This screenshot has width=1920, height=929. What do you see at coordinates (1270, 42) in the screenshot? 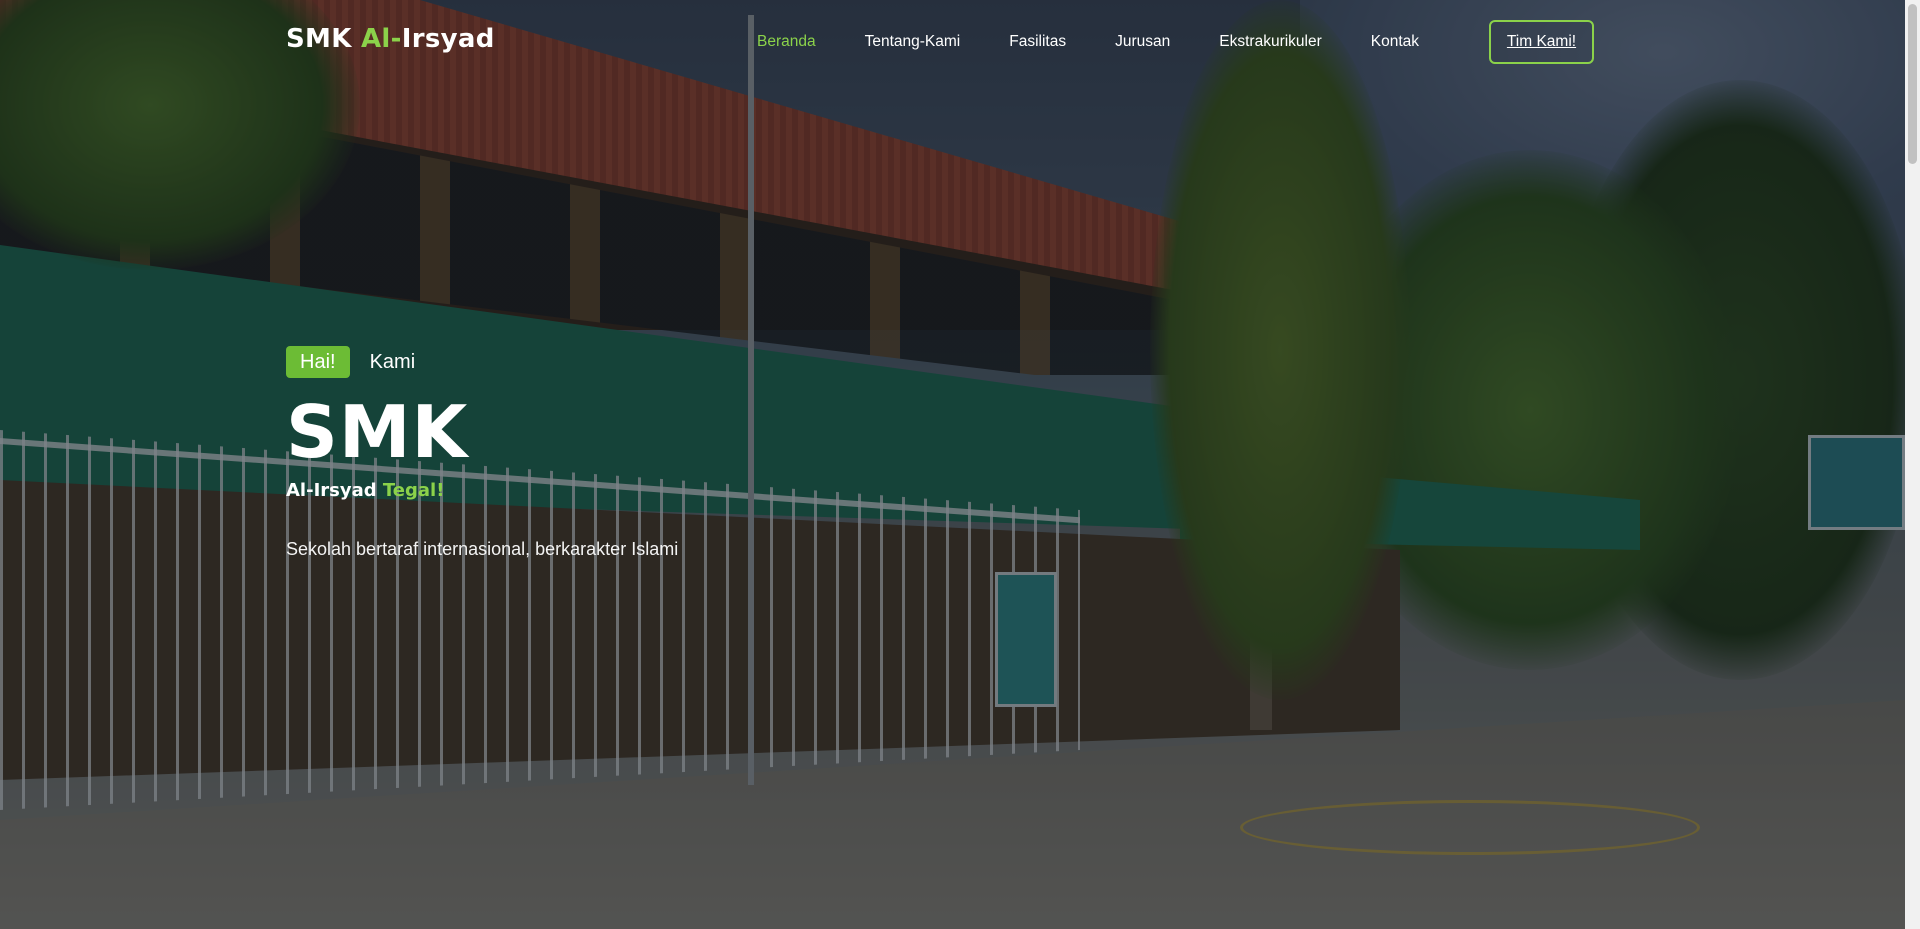
I see `nav-link-ekstrakurikuler: Ekstrakurikuler` at bounding box center [1270, 42].